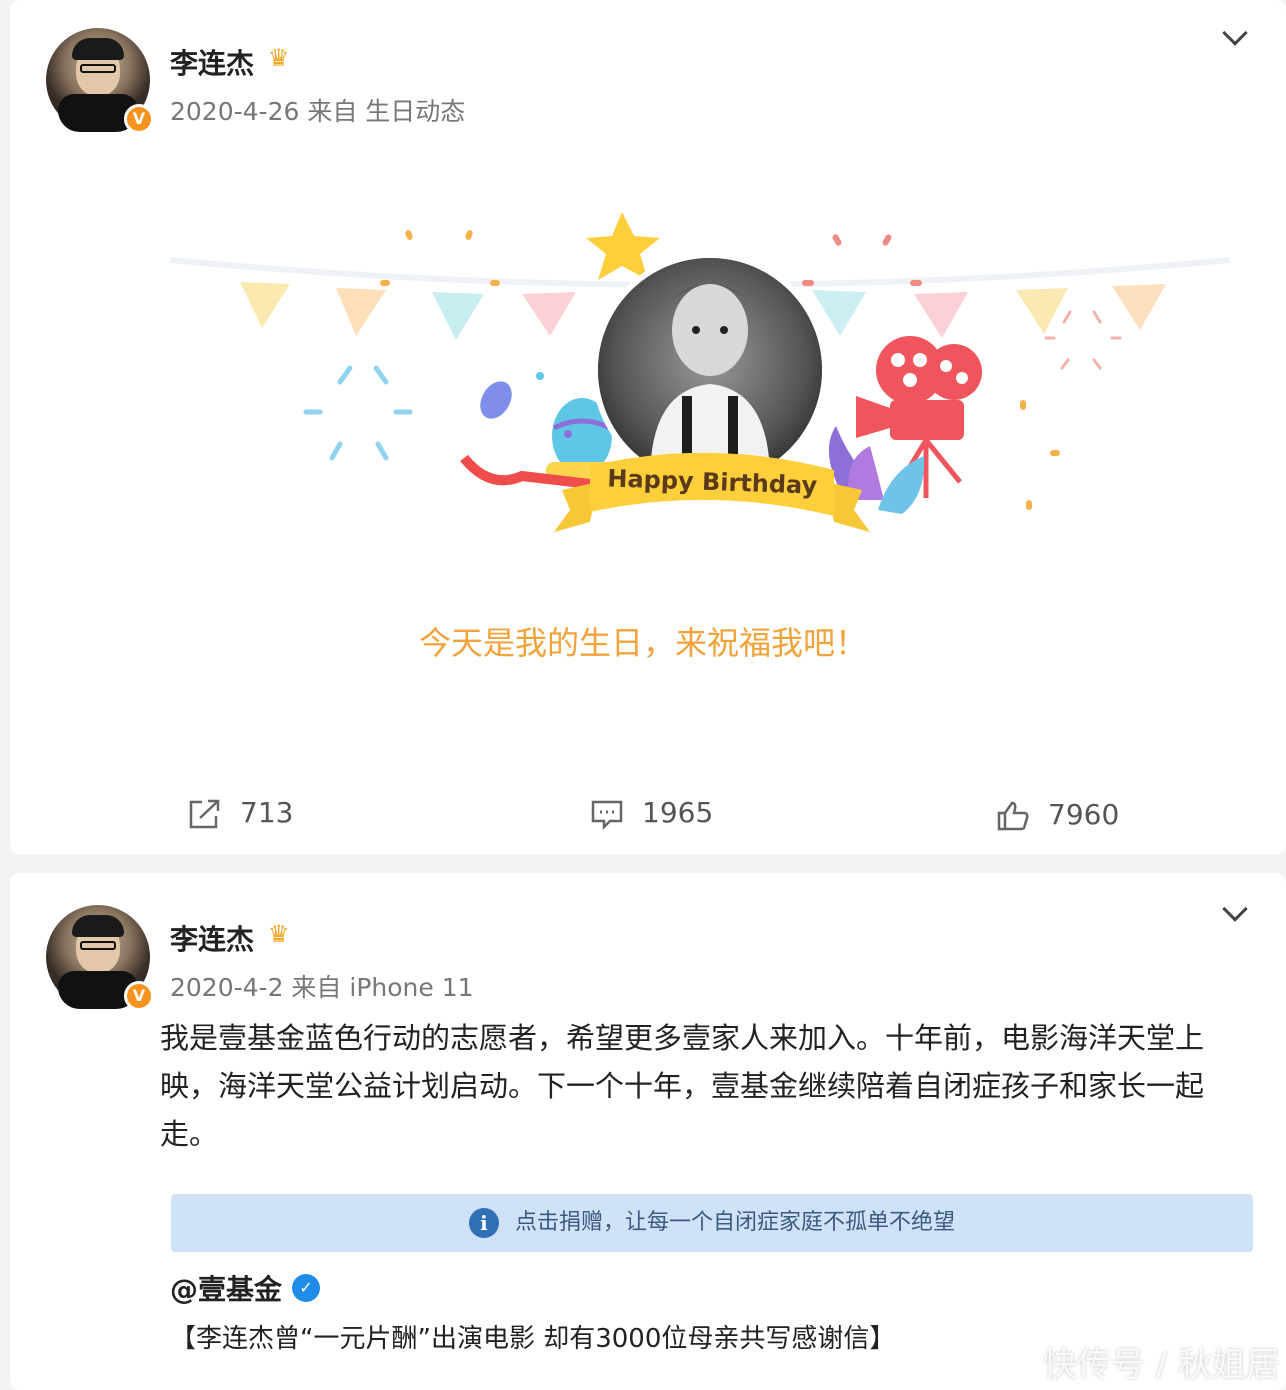 This screenshot has width=1286, height=1390. I want to click on share-button: 713, so click(240, 813).